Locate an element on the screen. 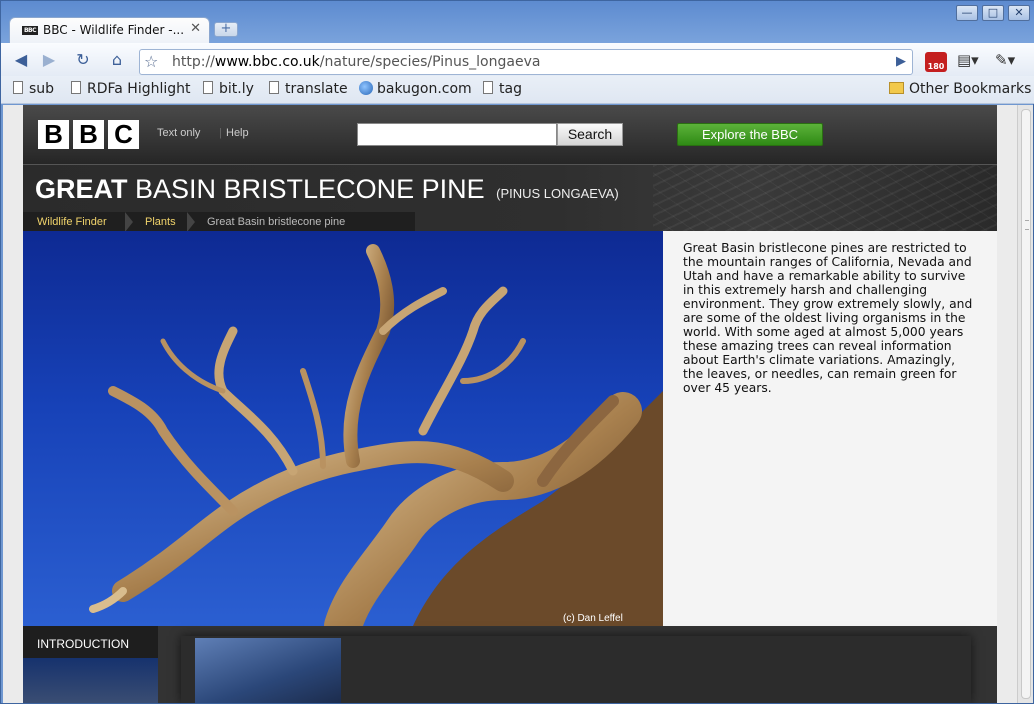  home-icon: ⌂ is located at coordinates (117, 60).